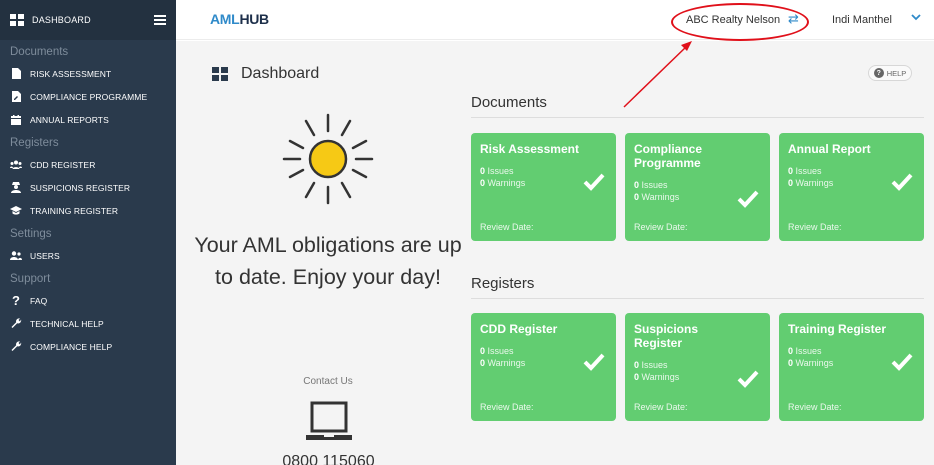  Describe the element at coordinates (329, 420) in the screenshot. I see `laptop-icon` at that location.